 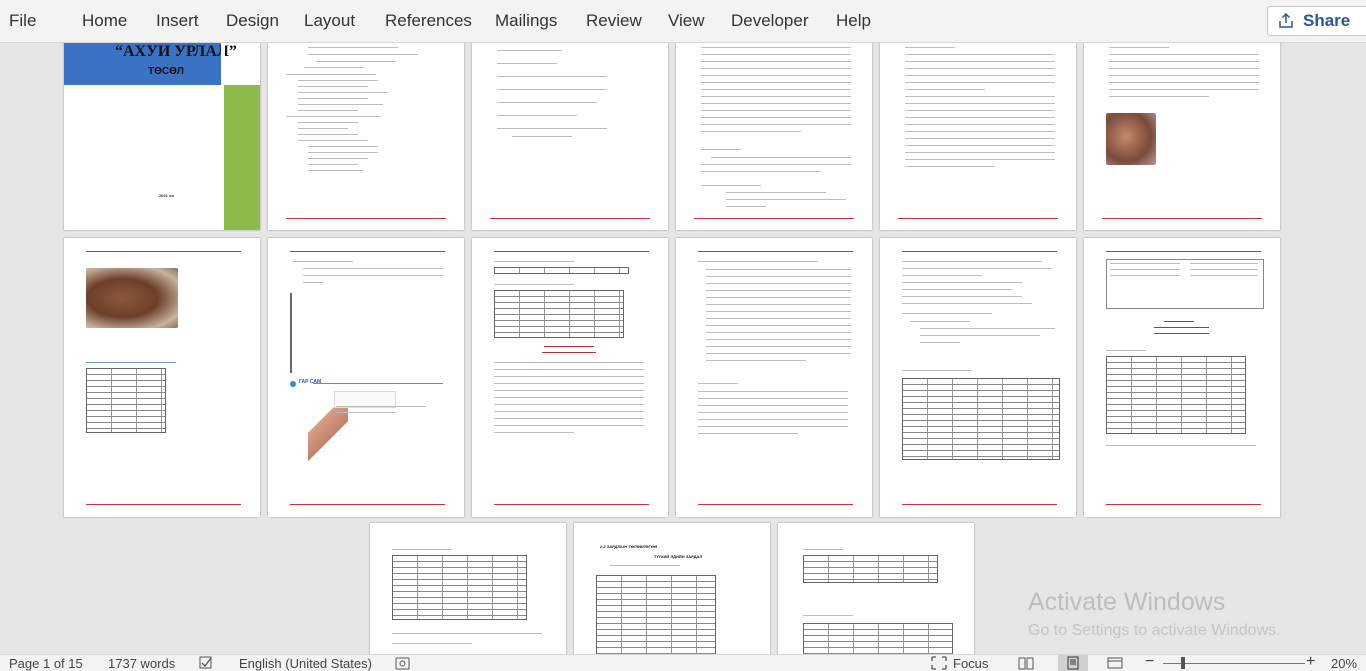 What do you see at coordinates (939, 663) in the screenshot?
I see `focus-icon` at bounding box center [939, 663].